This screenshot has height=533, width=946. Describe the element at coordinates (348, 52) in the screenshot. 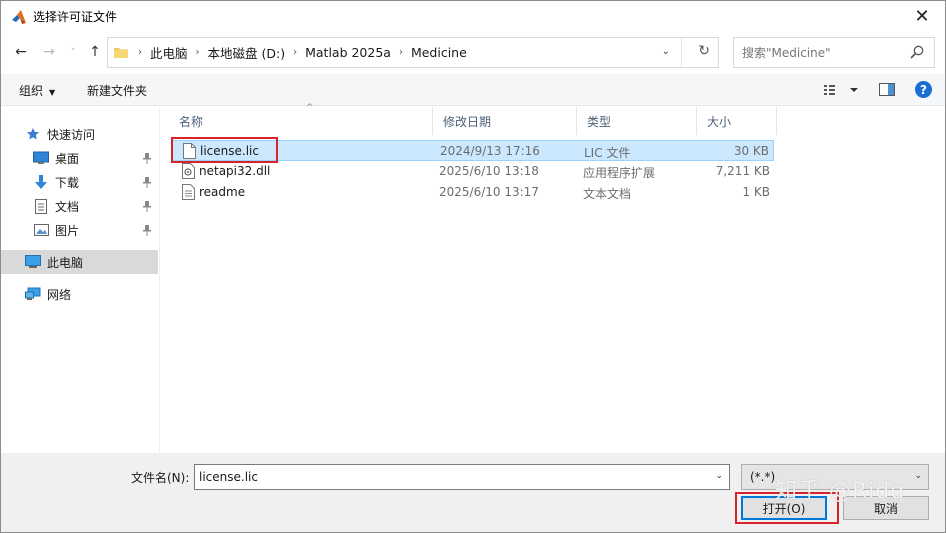

I see `breadcrumb-matlab: Matlab 2025a` at that location.